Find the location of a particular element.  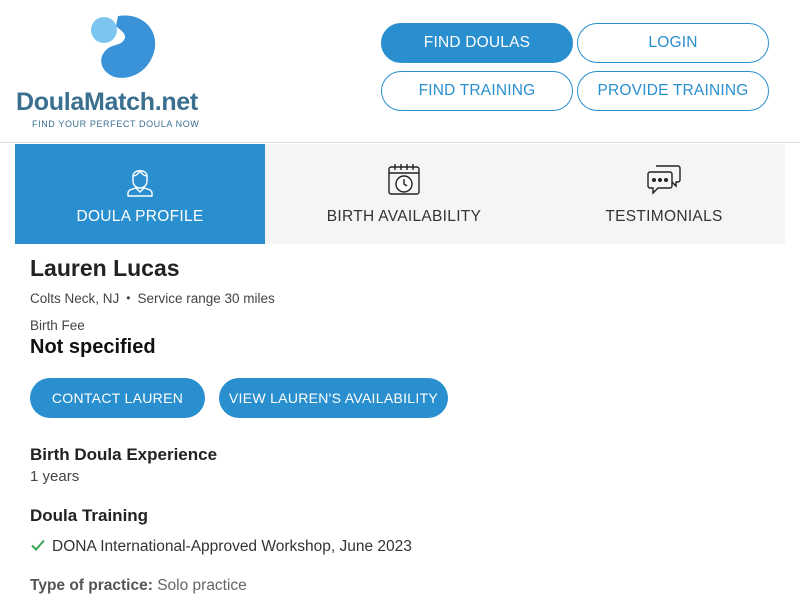

logo-wordmark: DoulaMatch.net is located at coordinates (107, 102).